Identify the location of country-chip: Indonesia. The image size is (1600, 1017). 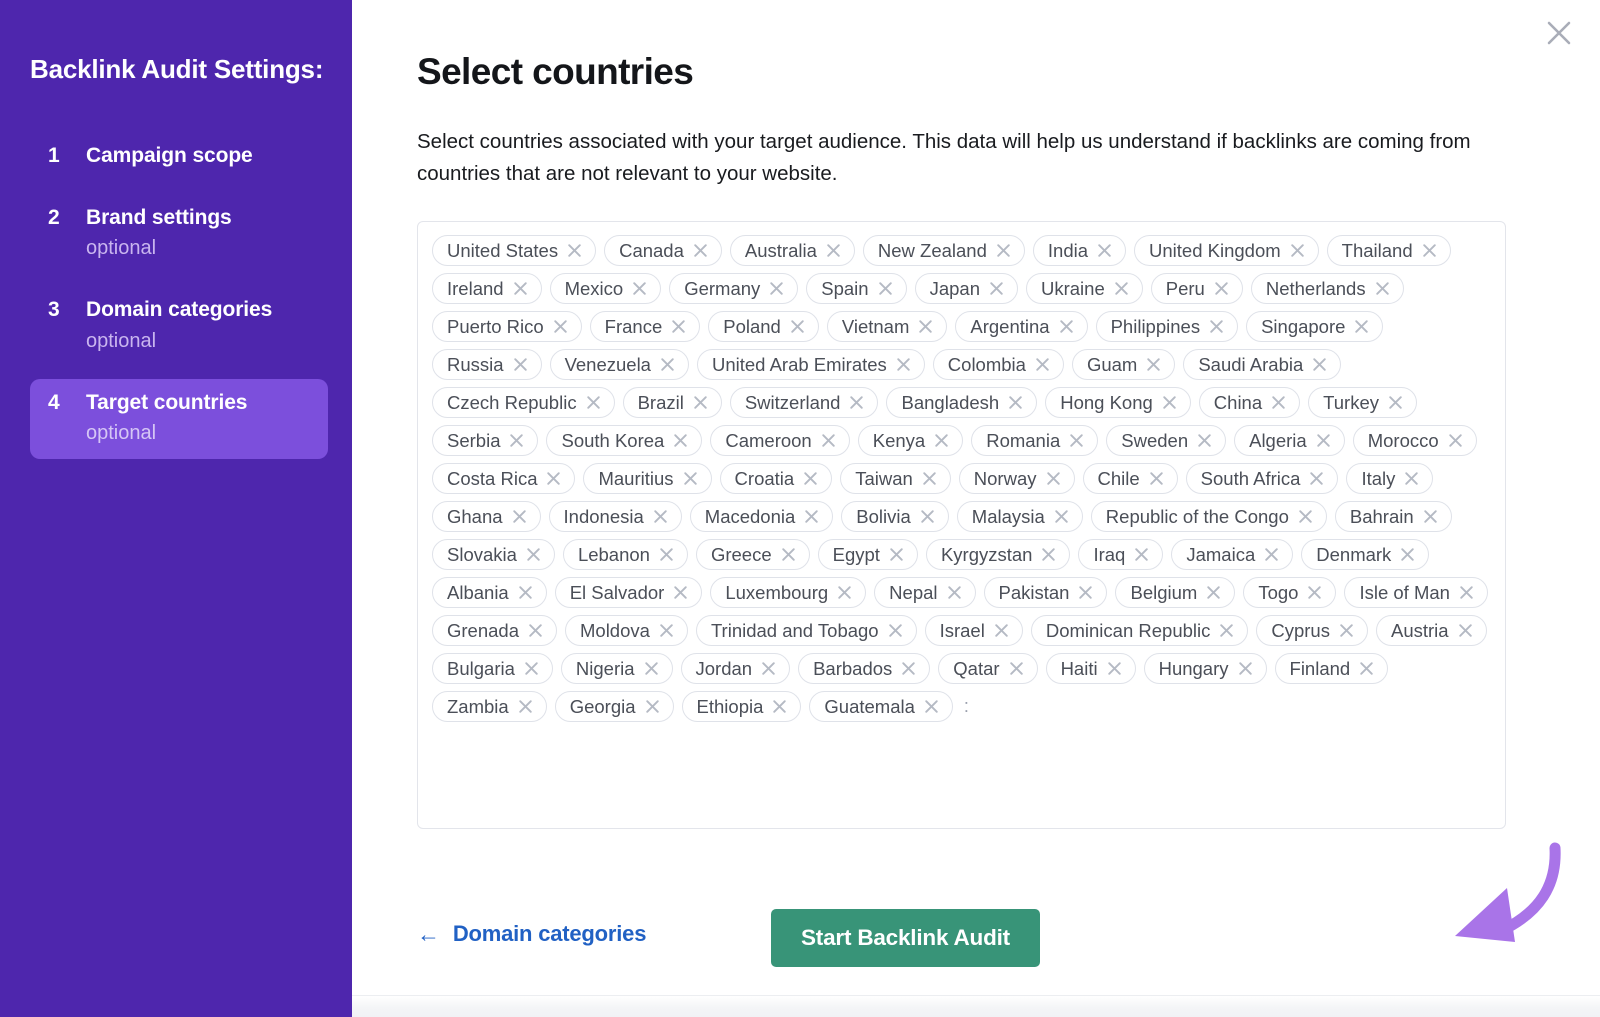
(615, 517).